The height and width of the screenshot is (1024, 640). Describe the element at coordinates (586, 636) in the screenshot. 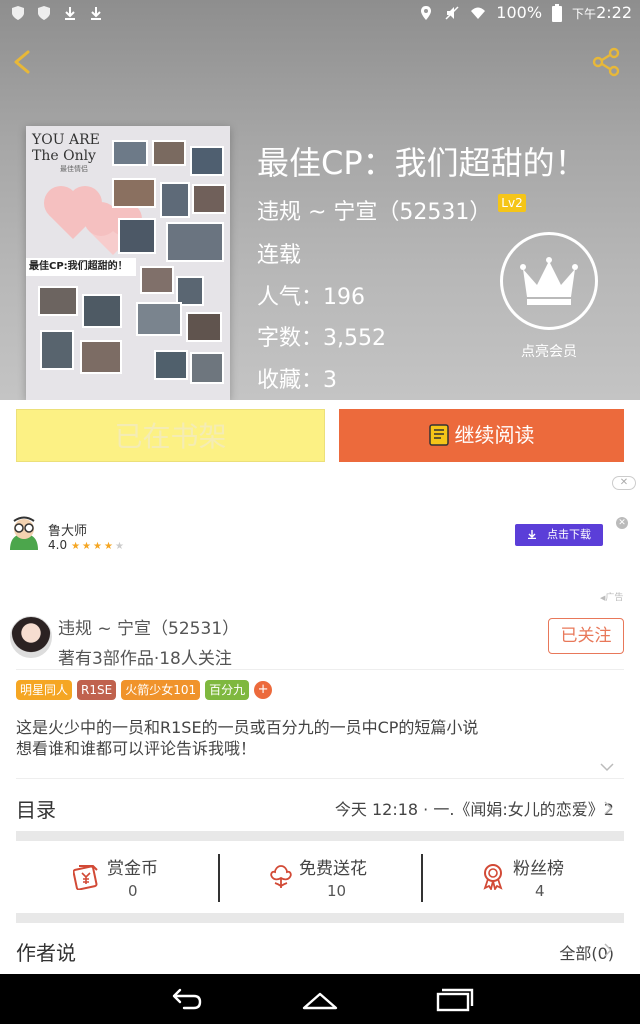

I see `followed-button: 已关注` at that location.